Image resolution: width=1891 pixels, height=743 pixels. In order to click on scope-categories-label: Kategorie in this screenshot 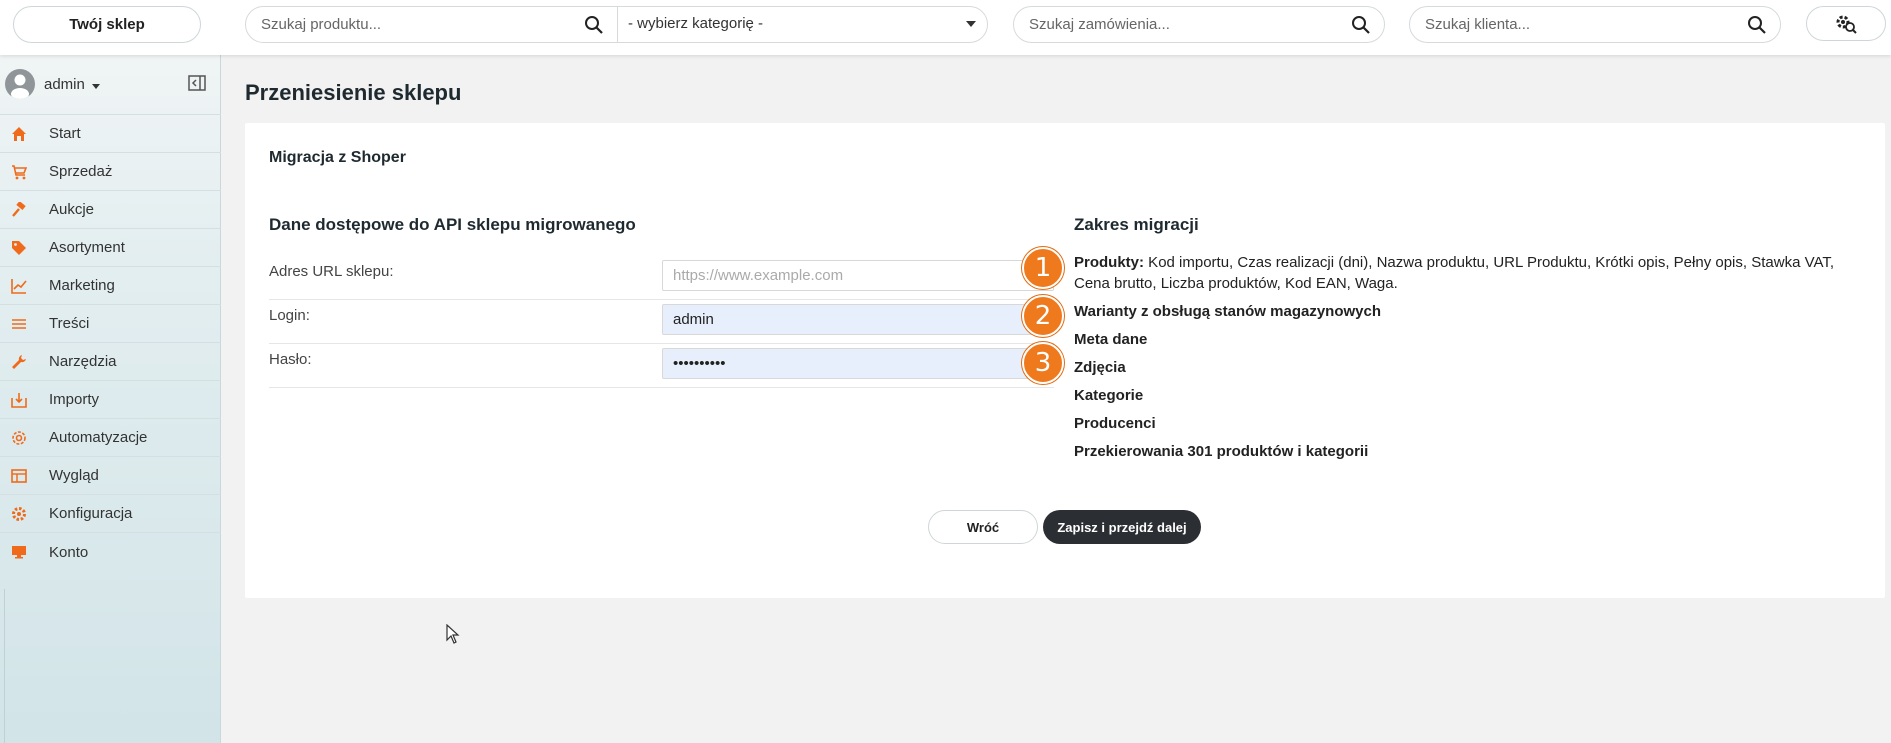, I will do `click(1109, 395)`.